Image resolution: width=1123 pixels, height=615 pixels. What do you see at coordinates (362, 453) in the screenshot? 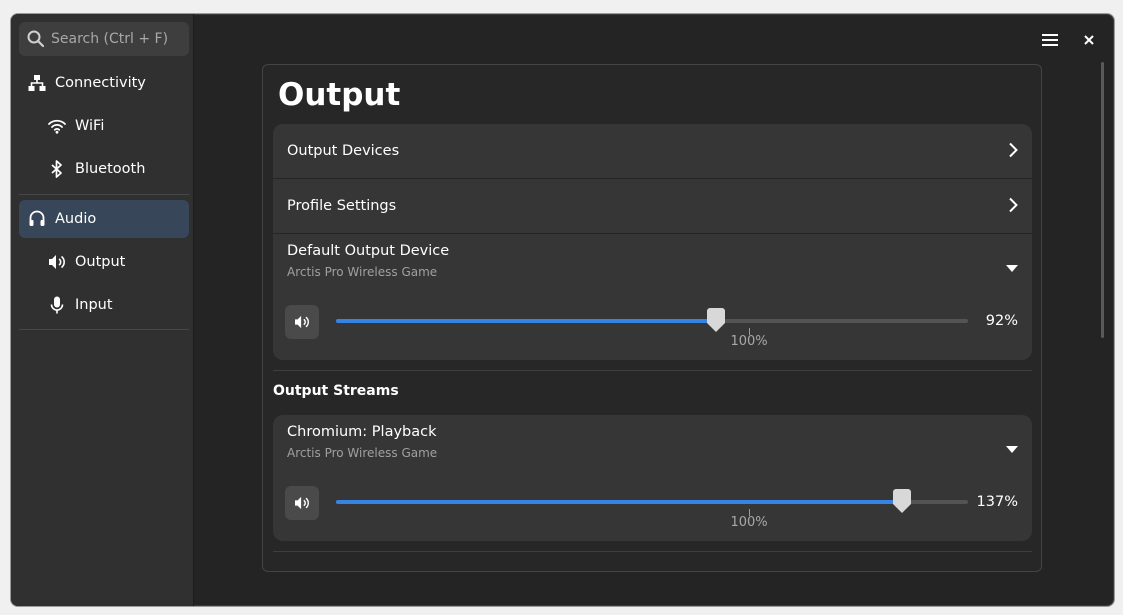
I see `stream-device-name: Arctis Pro Wireless Game` at bounding box center [362, 453].